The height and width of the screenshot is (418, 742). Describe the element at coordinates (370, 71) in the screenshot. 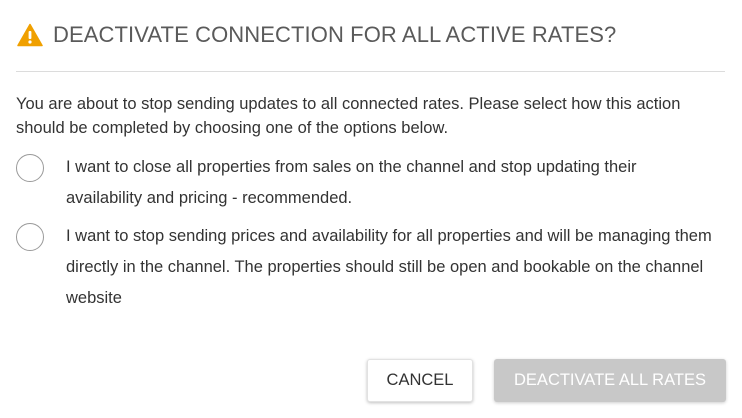

I see `header-divider` at that location.